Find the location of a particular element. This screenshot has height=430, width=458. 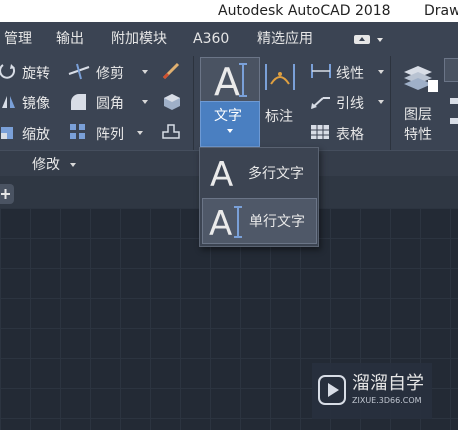

watermark-brand: 溜溜自学 is located at coordinates (388, 383).